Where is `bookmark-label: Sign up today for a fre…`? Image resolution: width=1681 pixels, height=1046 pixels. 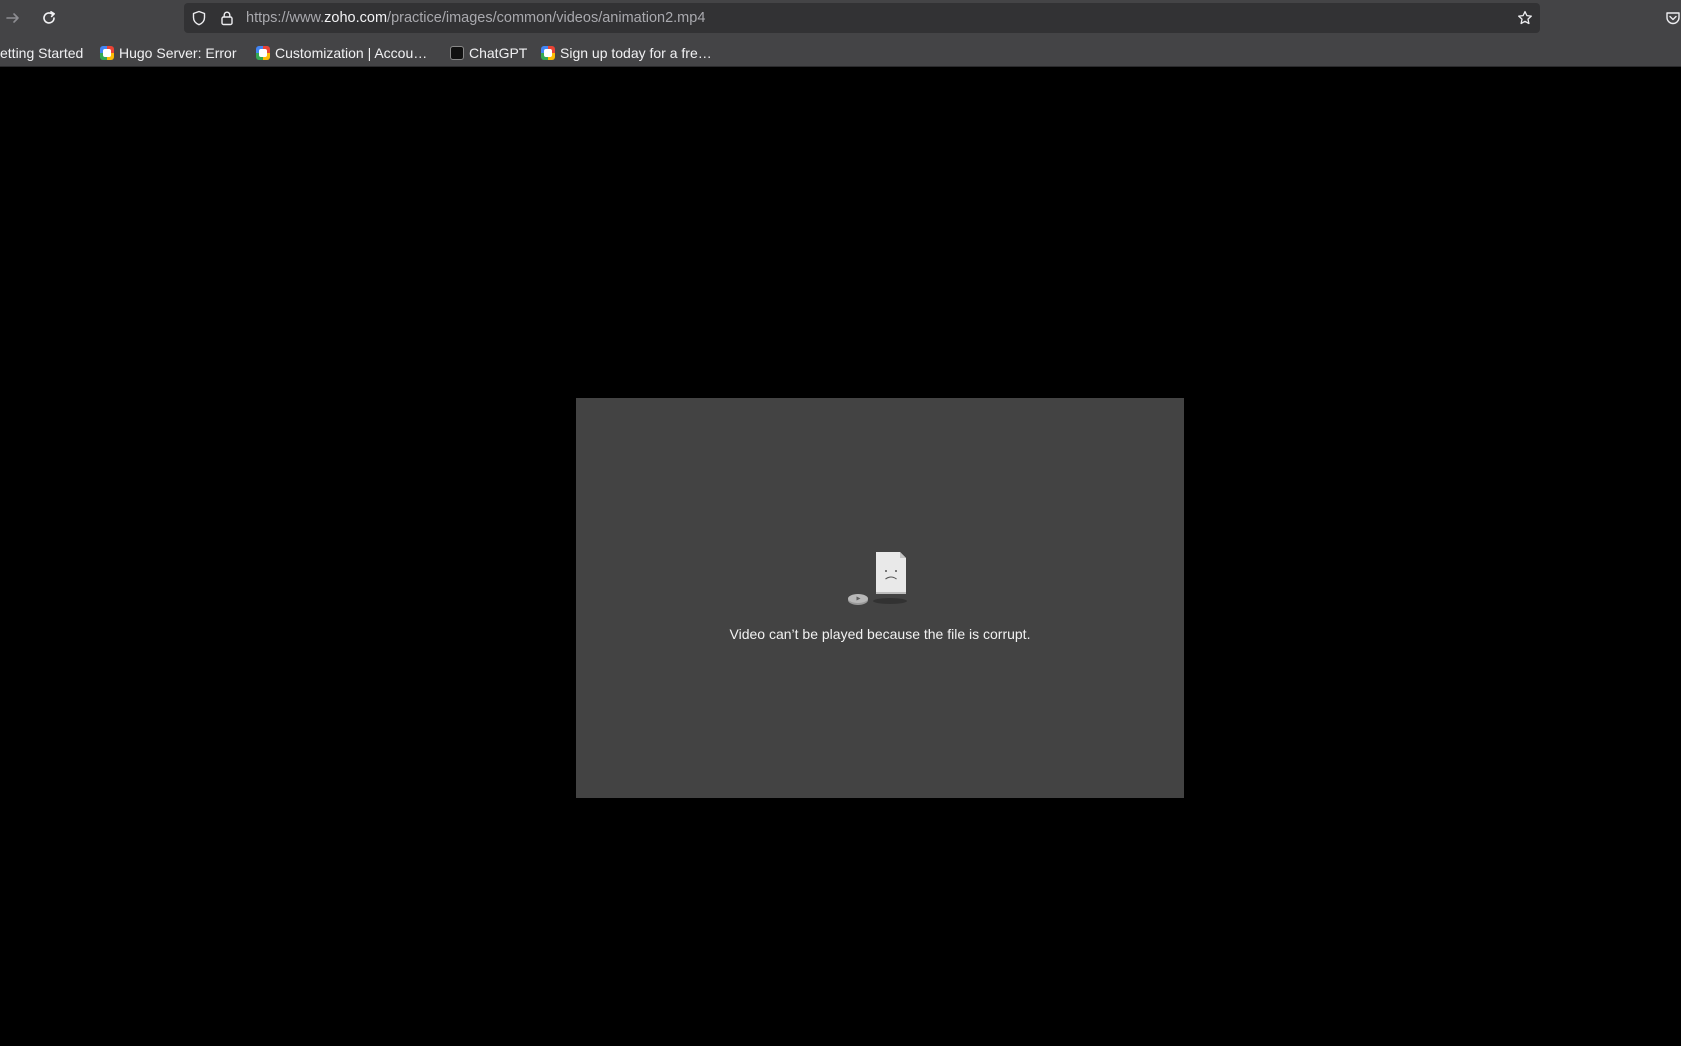
bookmark-label: Sign up today for a fre… is located at coordinates (636, 53).